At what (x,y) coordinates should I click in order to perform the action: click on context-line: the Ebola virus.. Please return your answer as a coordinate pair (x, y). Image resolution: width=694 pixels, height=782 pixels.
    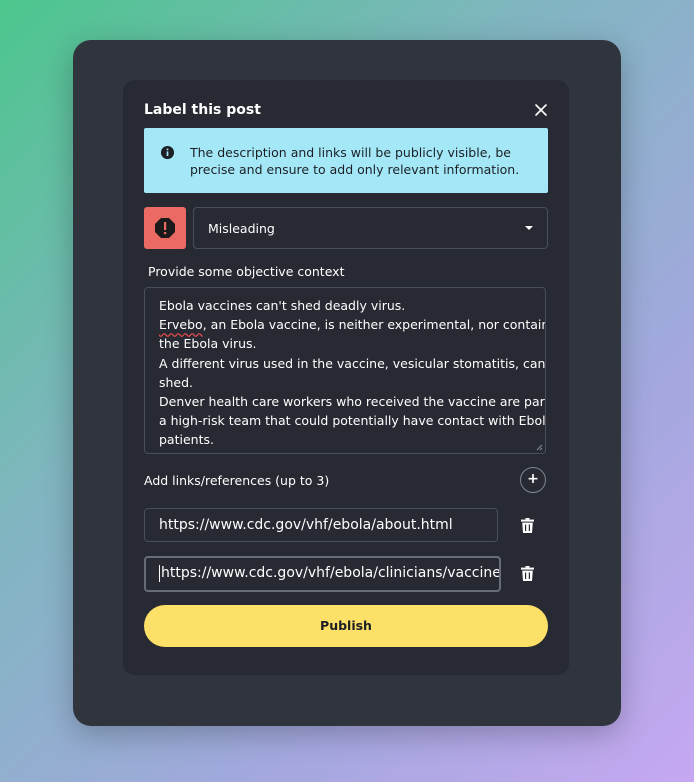
    Looking at the image, I should click on (208, 344).